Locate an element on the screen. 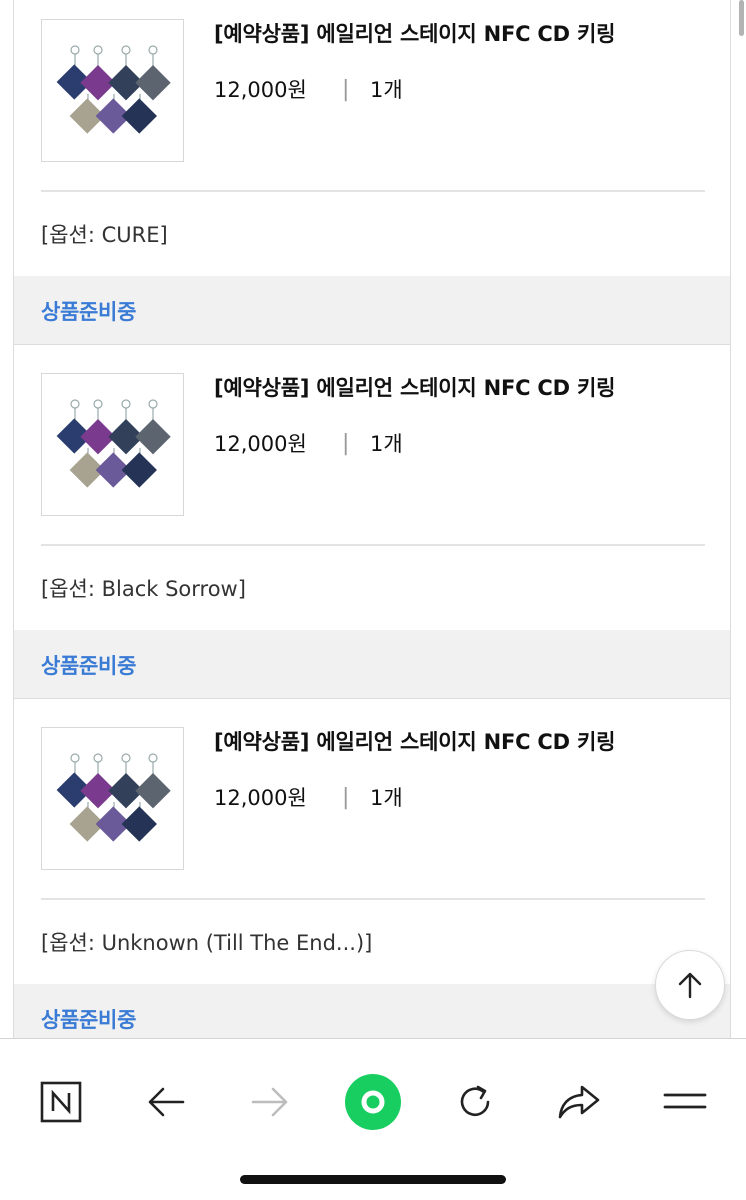 This screenshot has width=746, height=1200. naver-n-icon is located at coordinates (61, 1102).